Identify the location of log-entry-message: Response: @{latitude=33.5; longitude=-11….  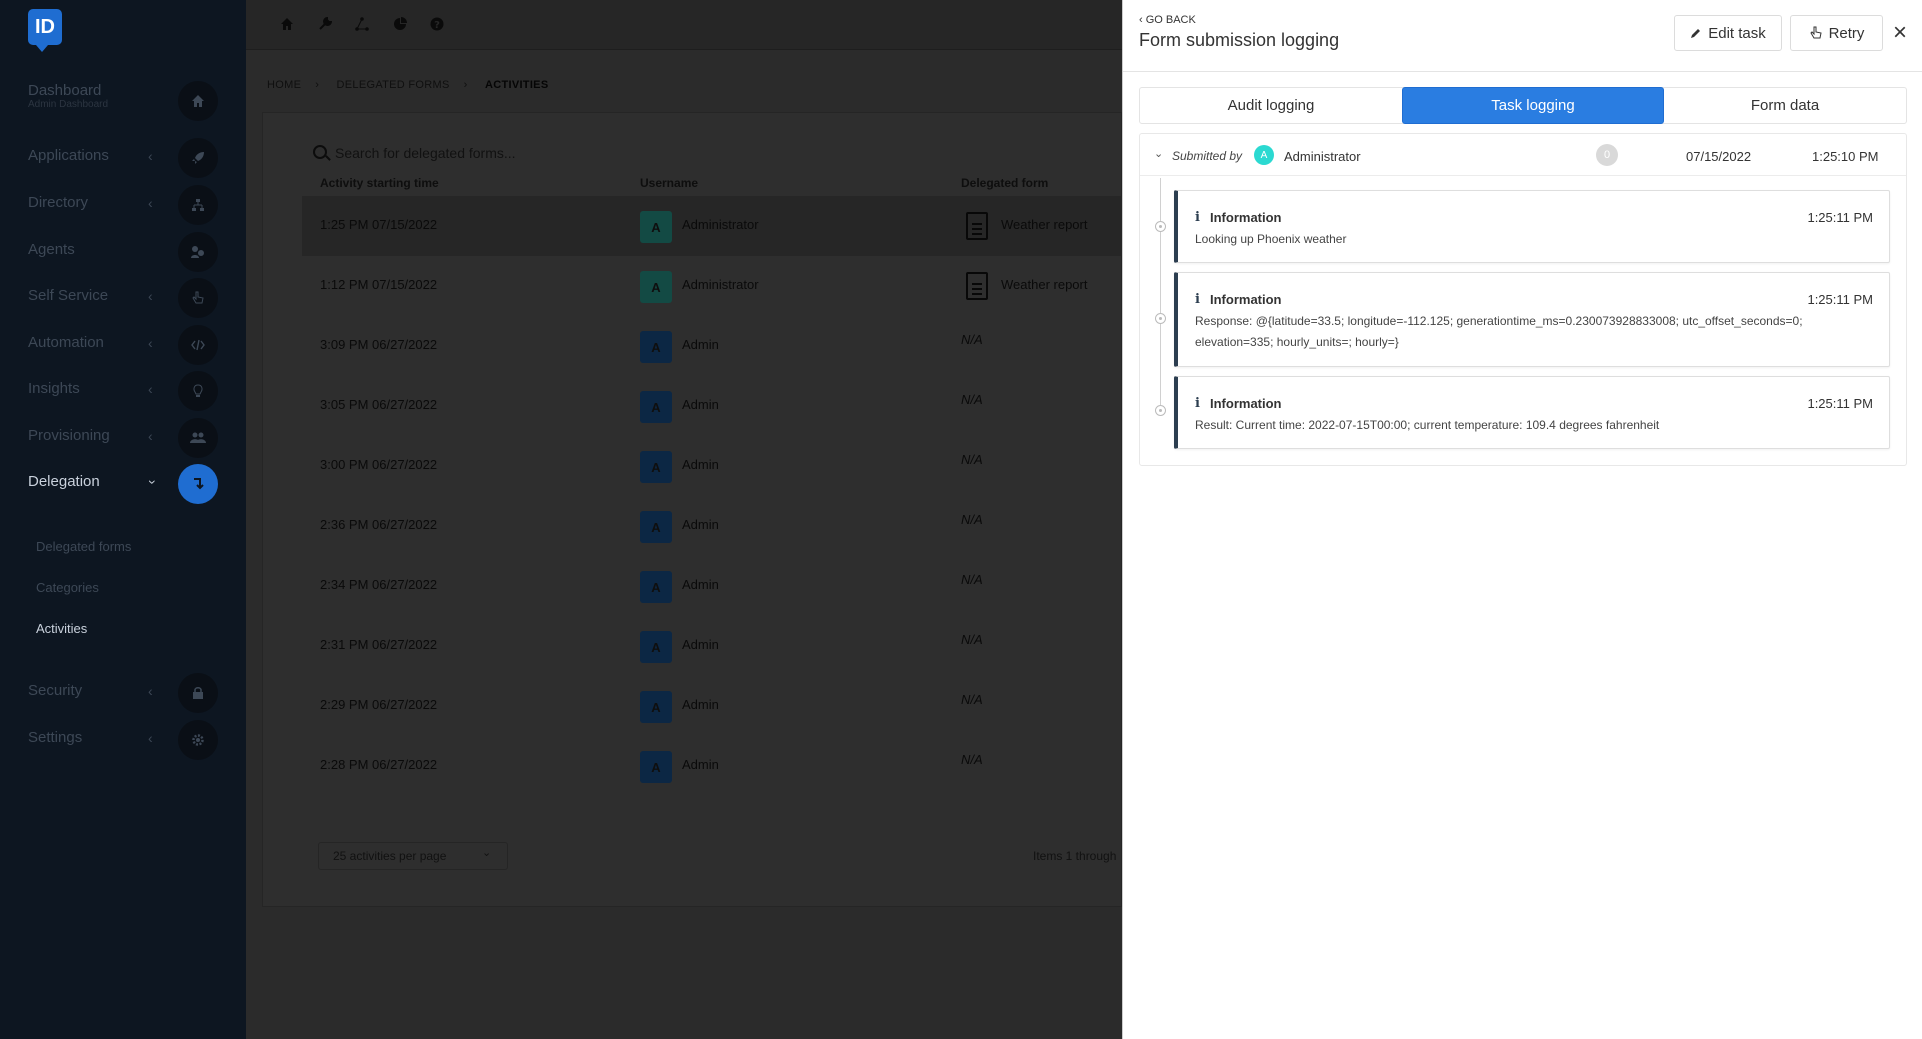
(1499, 331).